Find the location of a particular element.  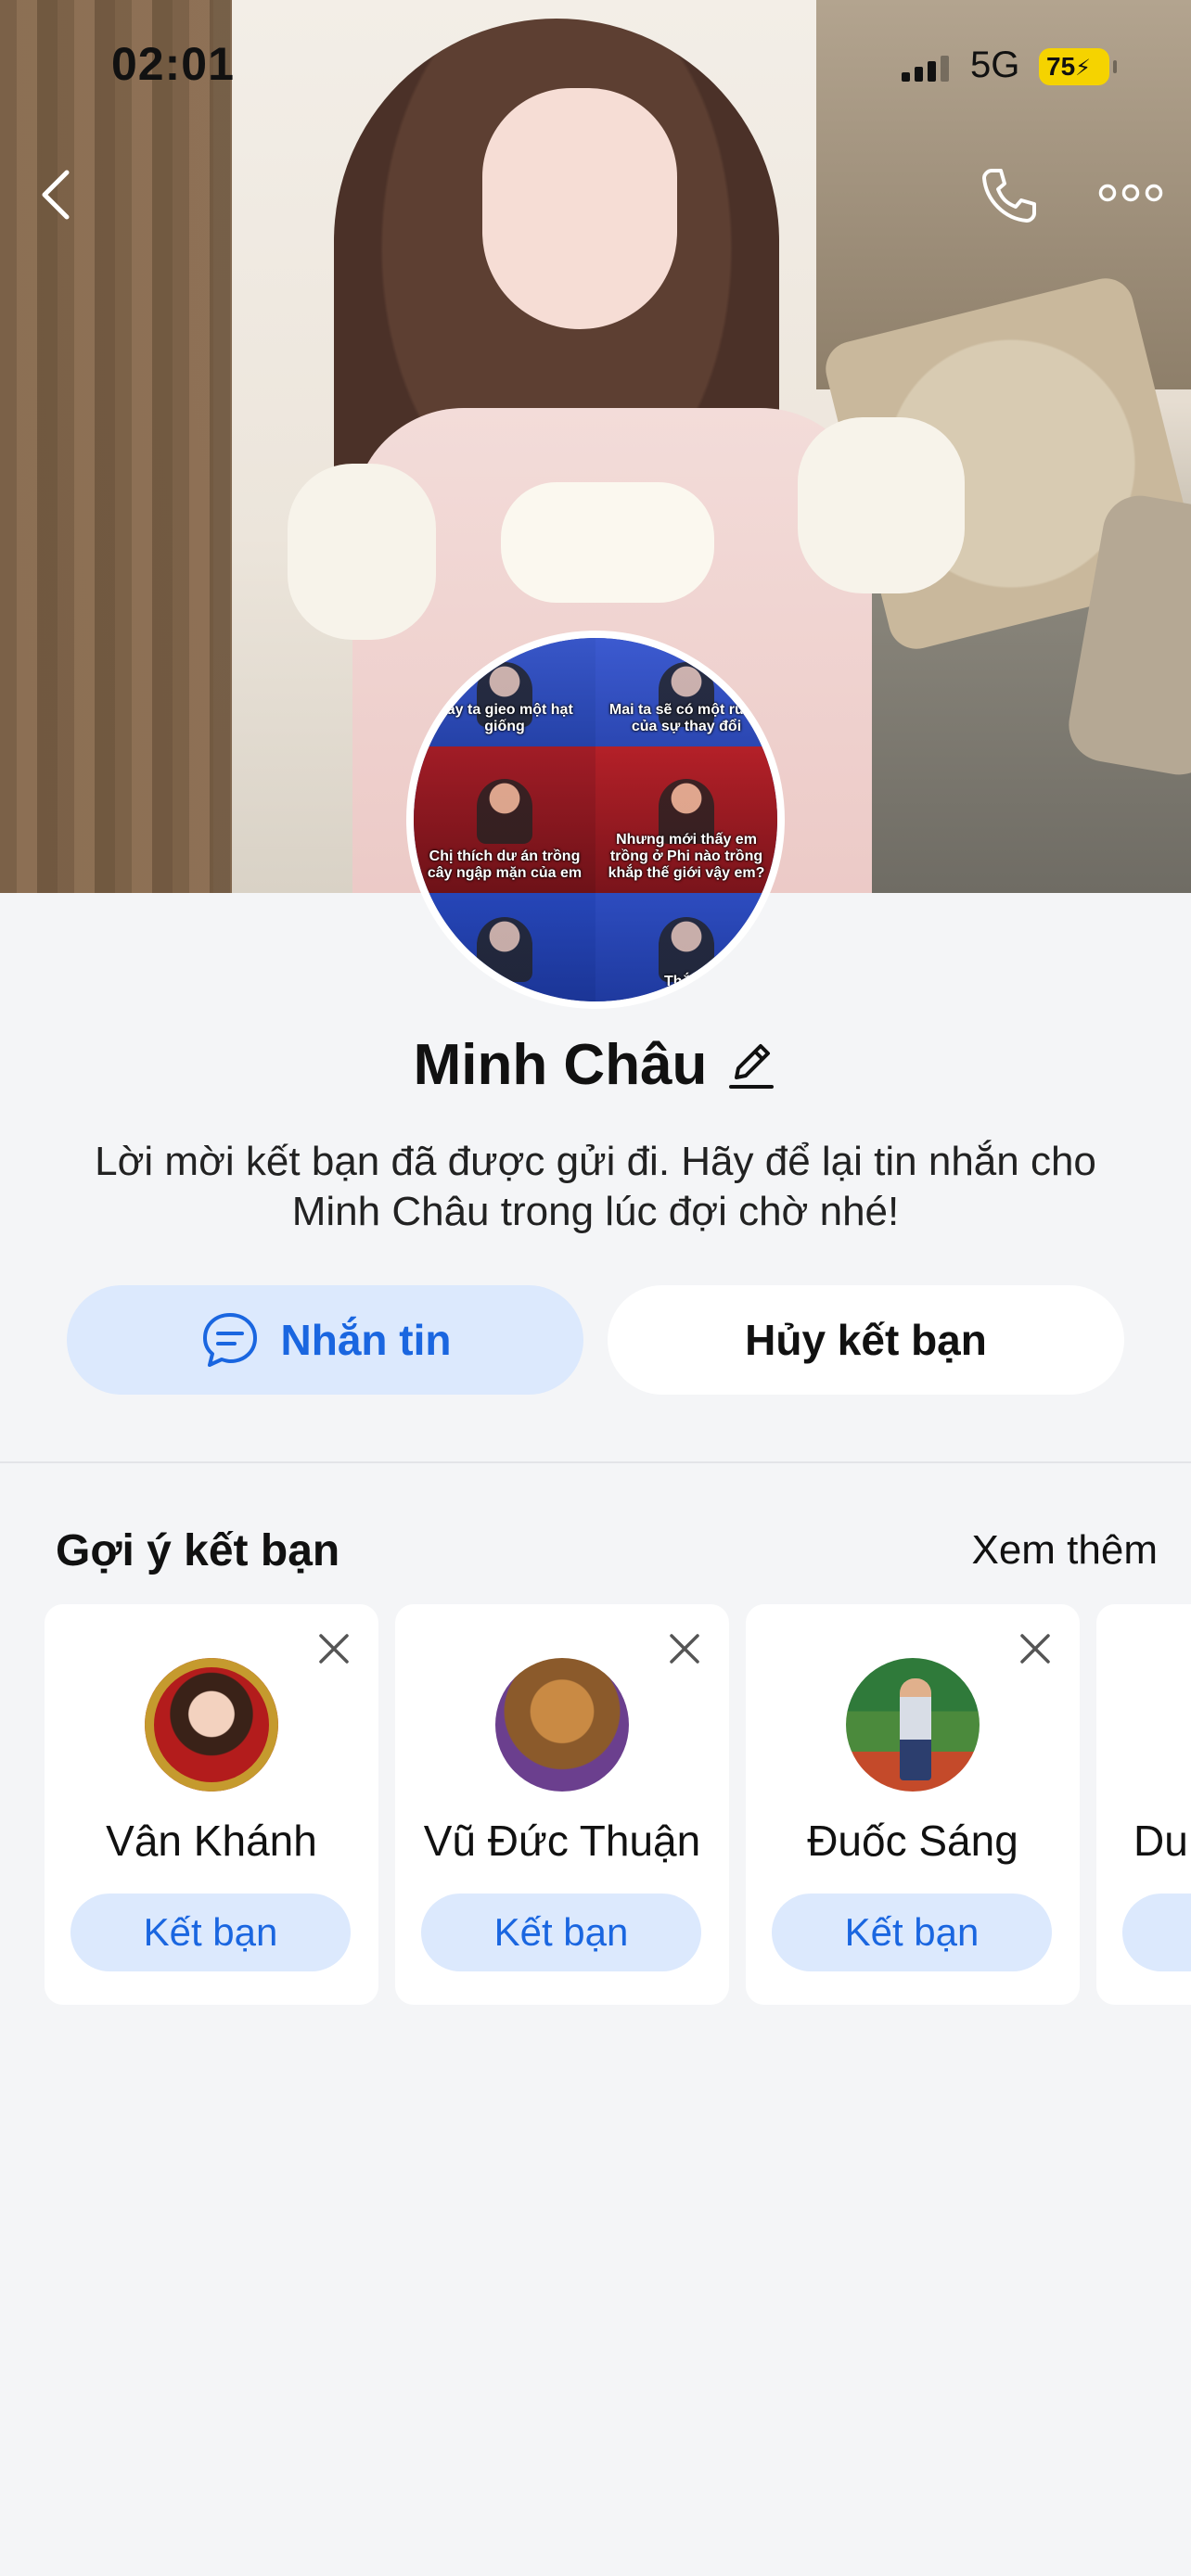

battery-indicator: 75⚡ is located at coordinates (1078, 66).